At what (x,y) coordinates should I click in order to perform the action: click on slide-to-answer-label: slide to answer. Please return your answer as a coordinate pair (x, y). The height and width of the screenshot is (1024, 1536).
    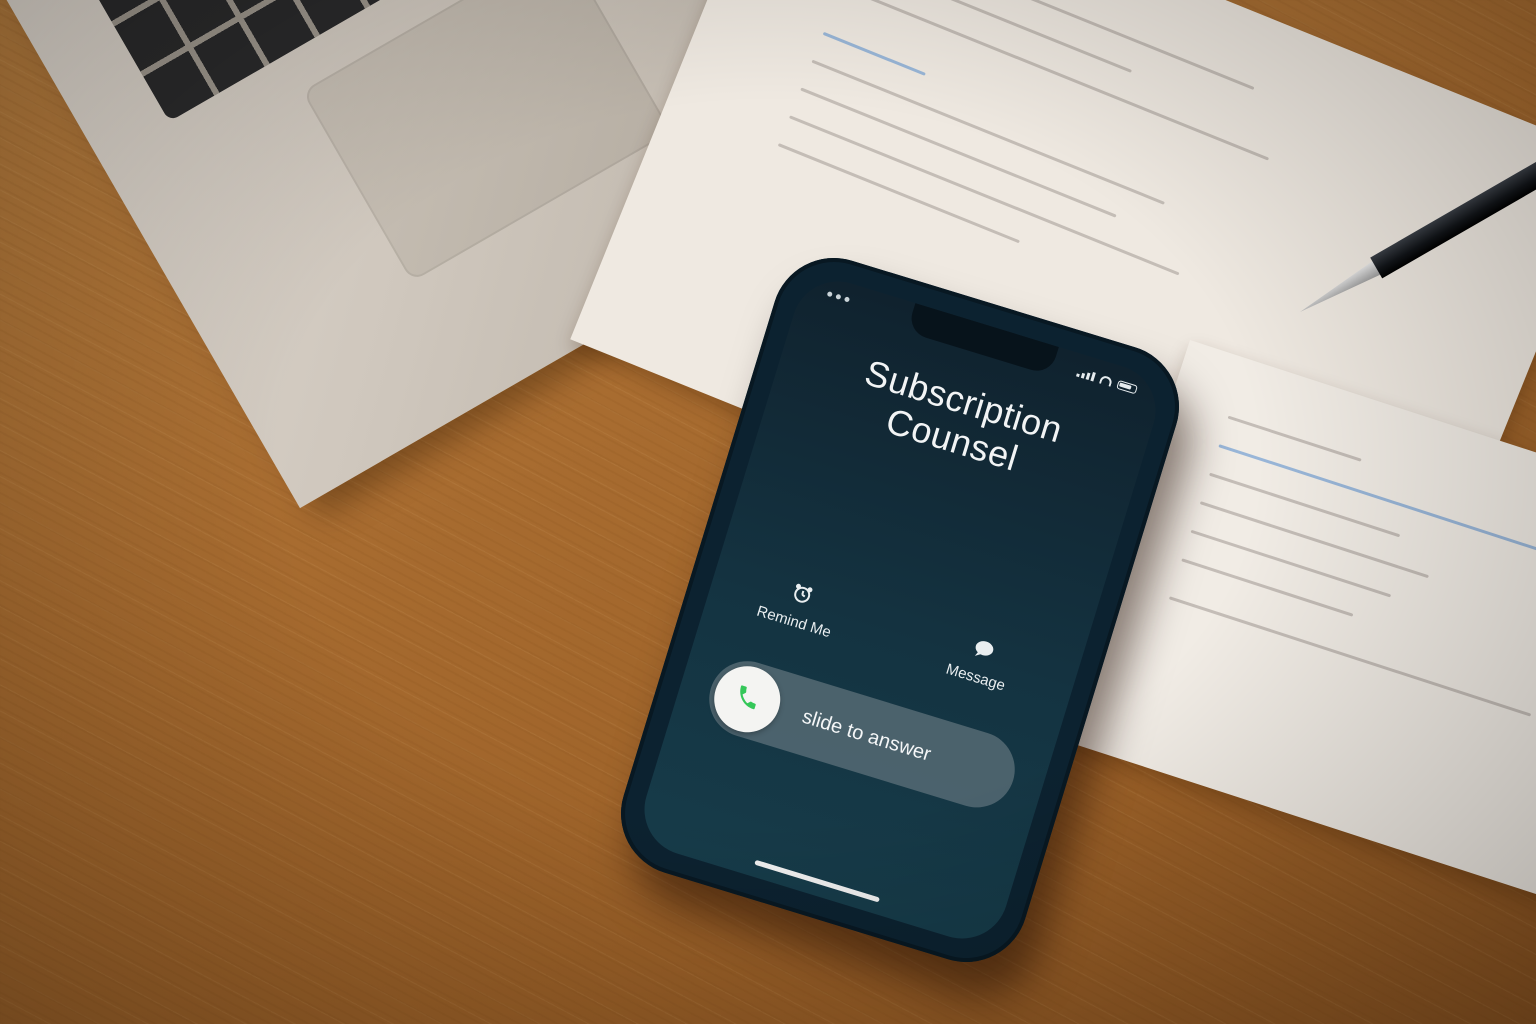
    Looking at the image, I should click on (866, 735).